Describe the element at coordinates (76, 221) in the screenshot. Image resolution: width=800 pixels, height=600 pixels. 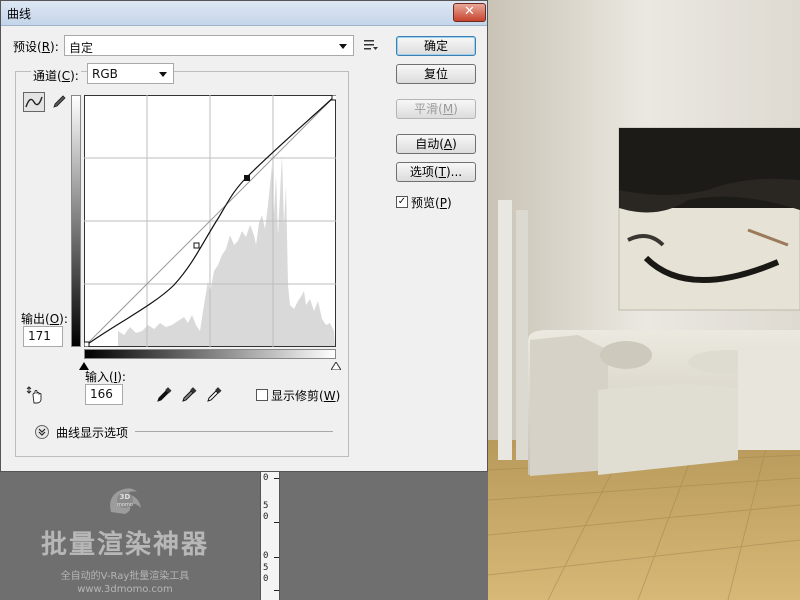
I see `output-gradient-bar` at that location.